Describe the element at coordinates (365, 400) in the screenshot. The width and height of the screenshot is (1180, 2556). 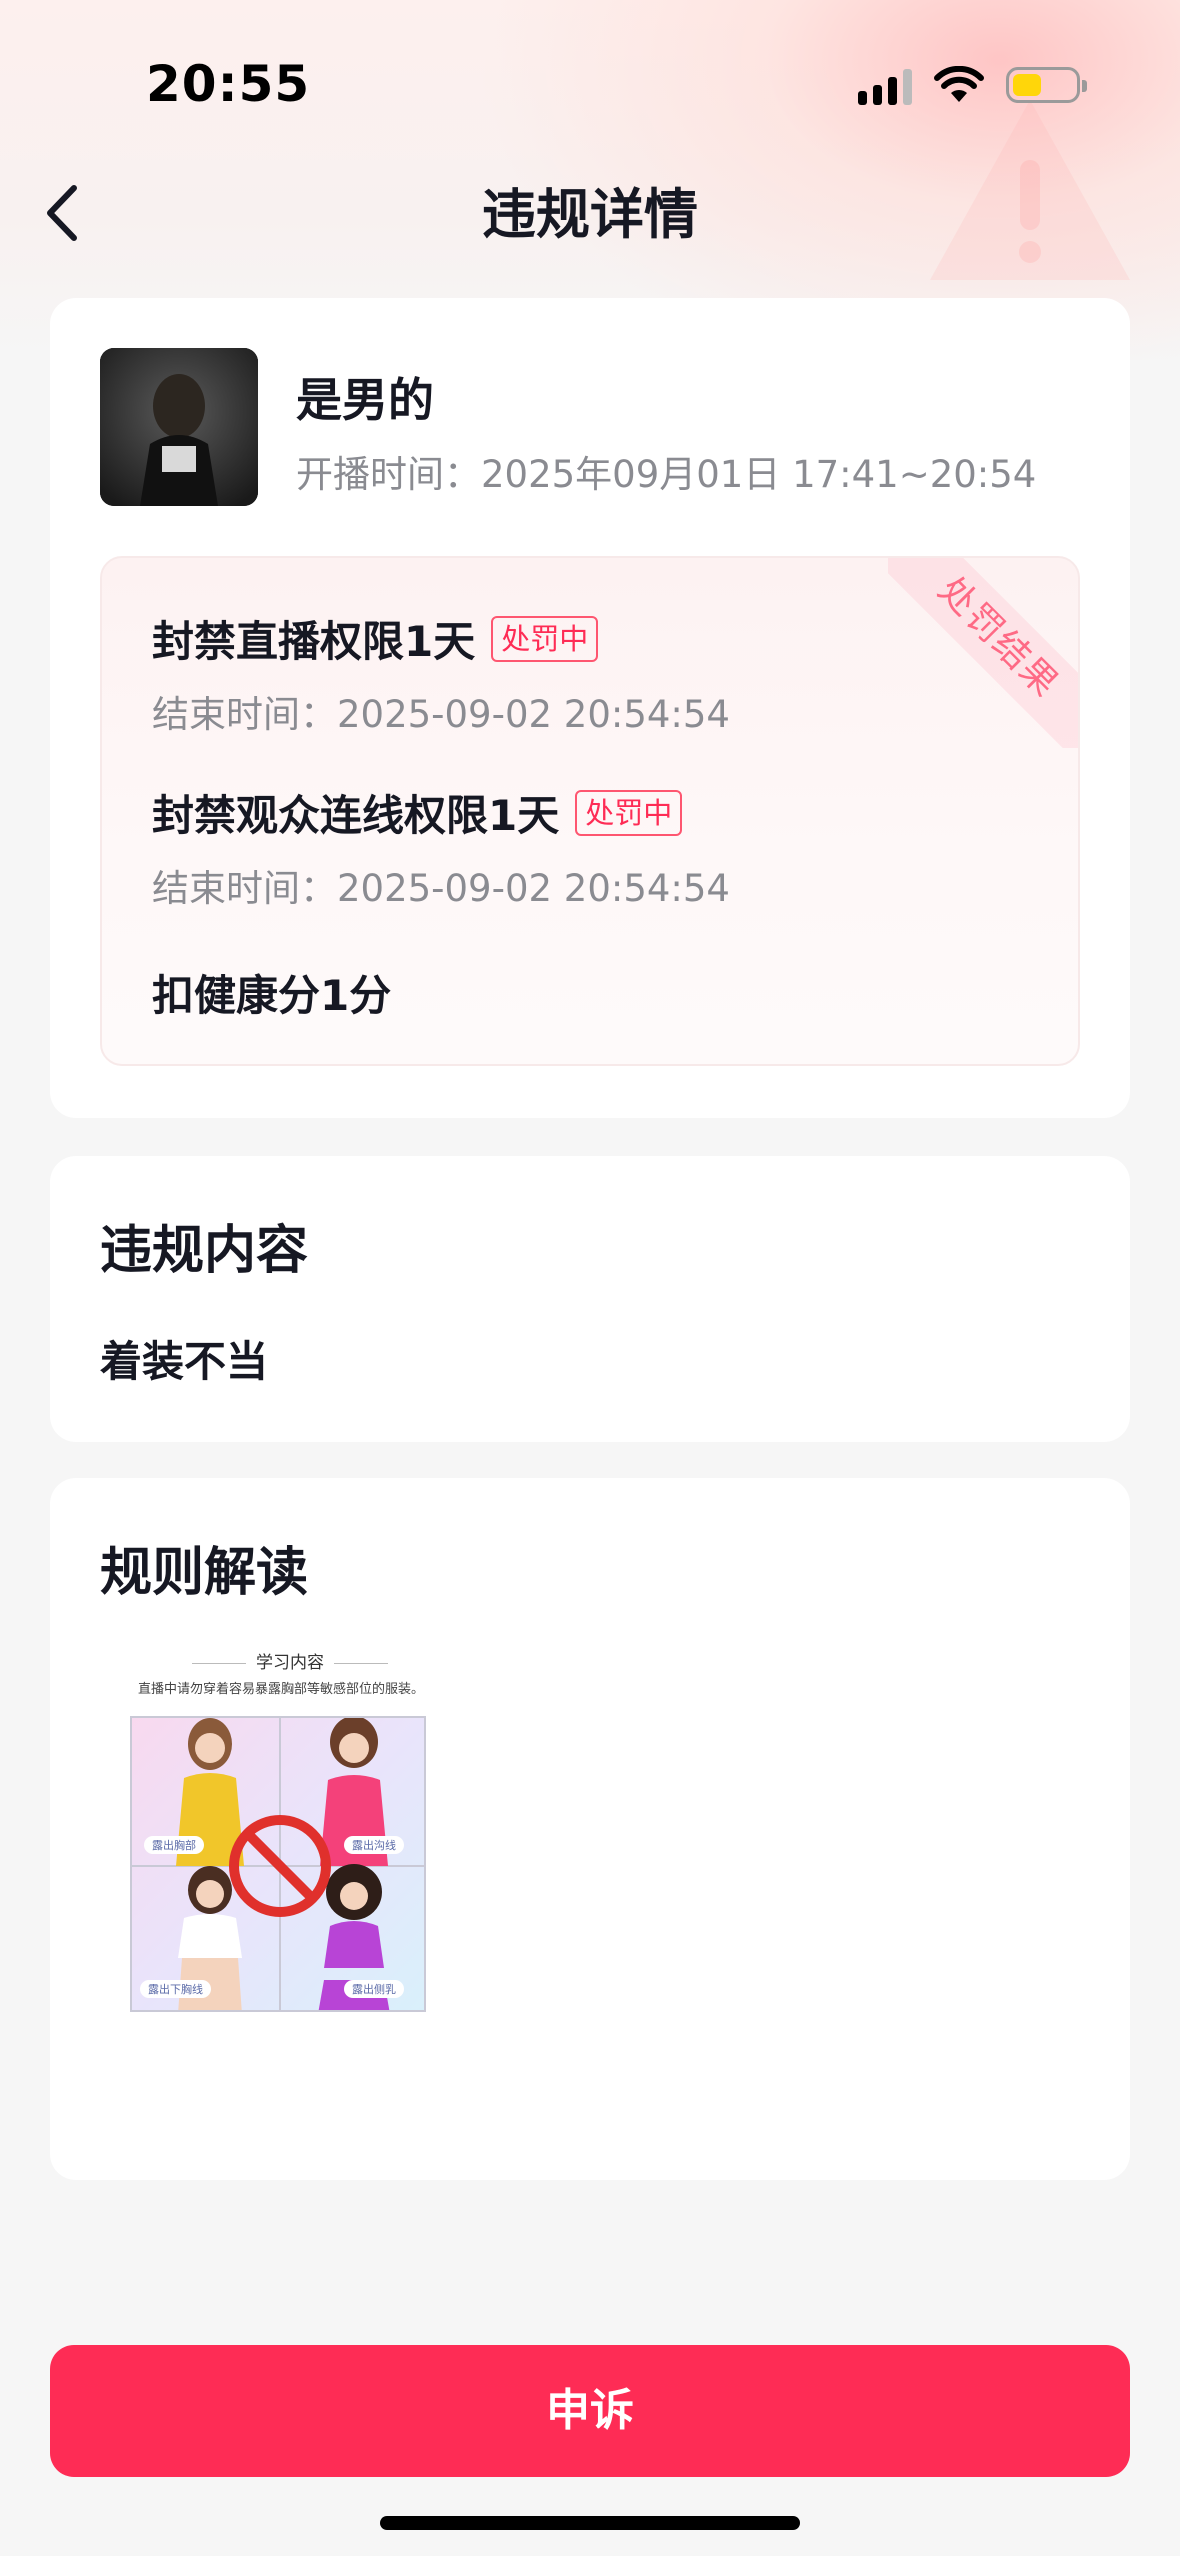
I see `streamer-name: 是男的` at that location.